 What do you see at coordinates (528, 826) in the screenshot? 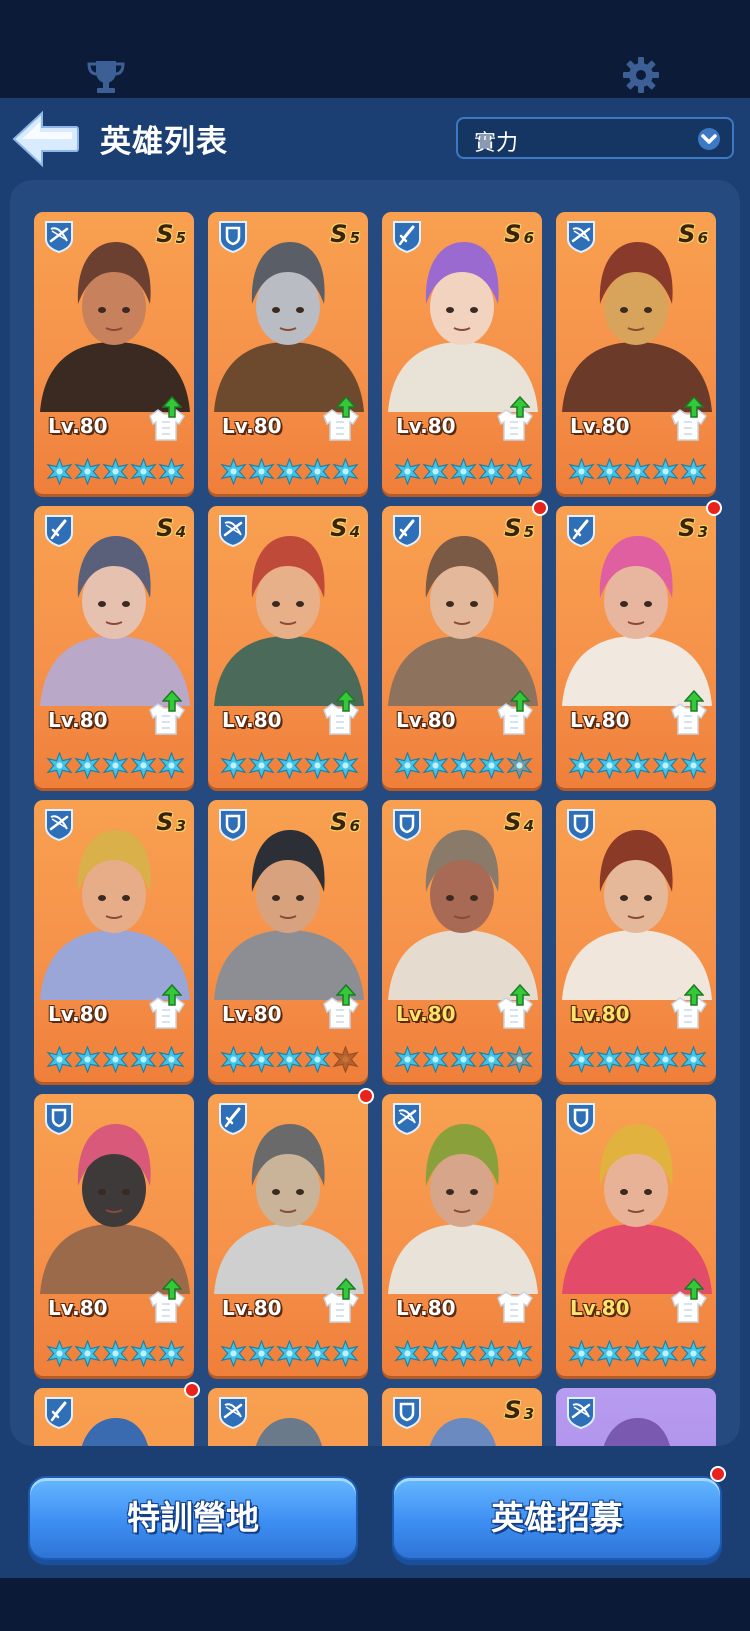
I see `rank-number: 4` at bounding box center [528, 826].